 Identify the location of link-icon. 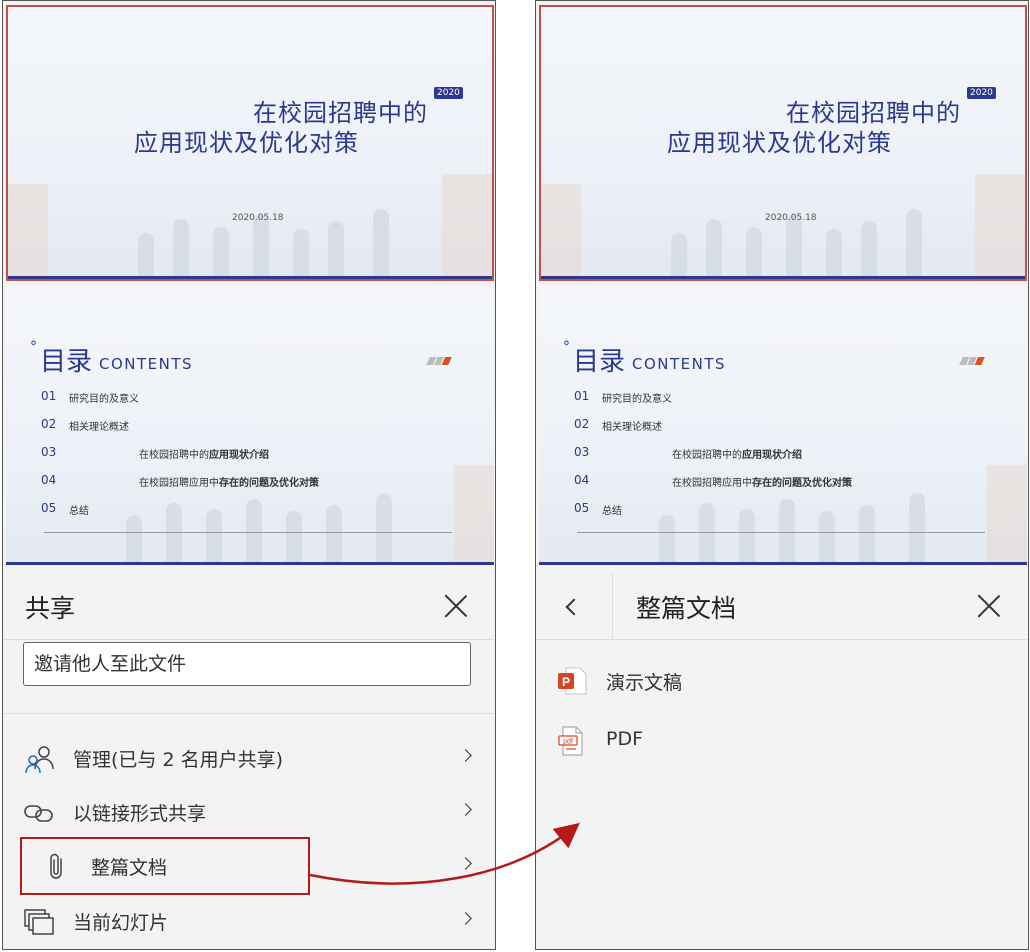
(38, 813).